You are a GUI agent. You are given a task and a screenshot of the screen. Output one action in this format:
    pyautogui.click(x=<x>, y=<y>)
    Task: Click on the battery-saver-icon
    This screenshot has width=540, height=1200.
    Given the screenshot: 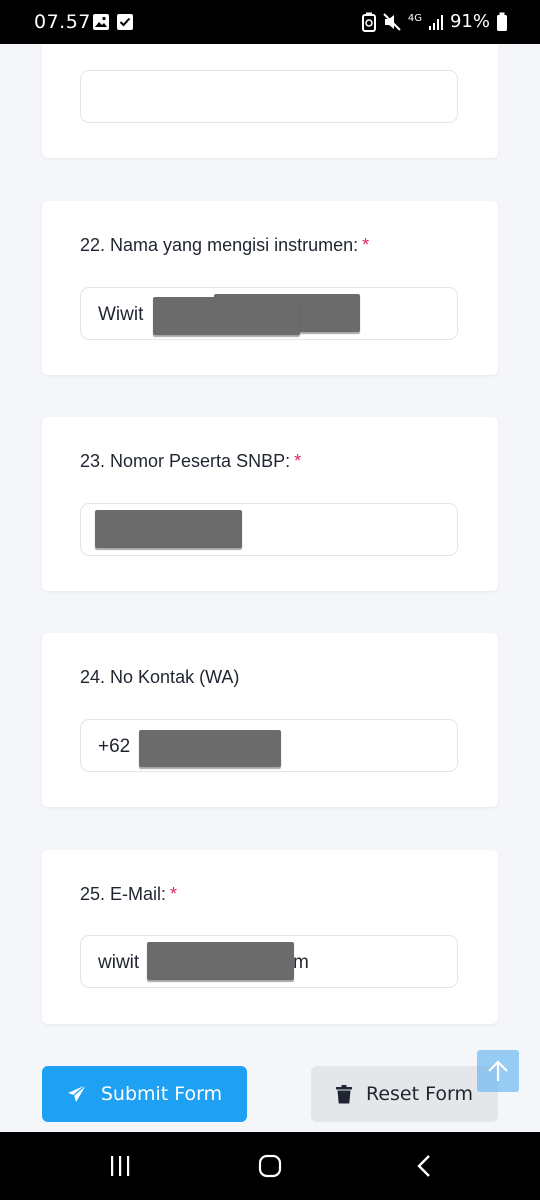 What is the action you would take?
    pyautogui.click(x=368, y=22)
    